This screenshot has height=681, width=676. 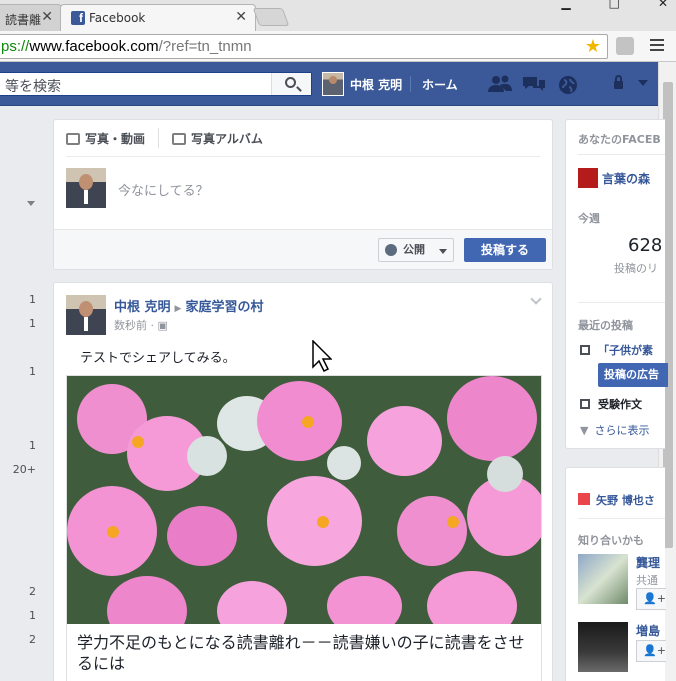 What do you see at coordinates (142, 307) in the screenshot?
I see `author-link: 中根 克明` at bounding box center [142, 307].